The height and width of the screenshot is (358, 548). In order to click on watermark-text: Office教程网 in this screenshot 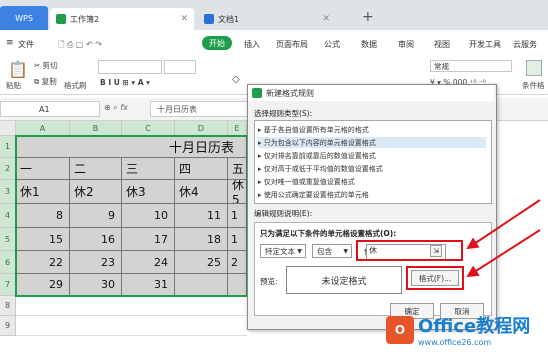, I will do `click(474, 326)`.